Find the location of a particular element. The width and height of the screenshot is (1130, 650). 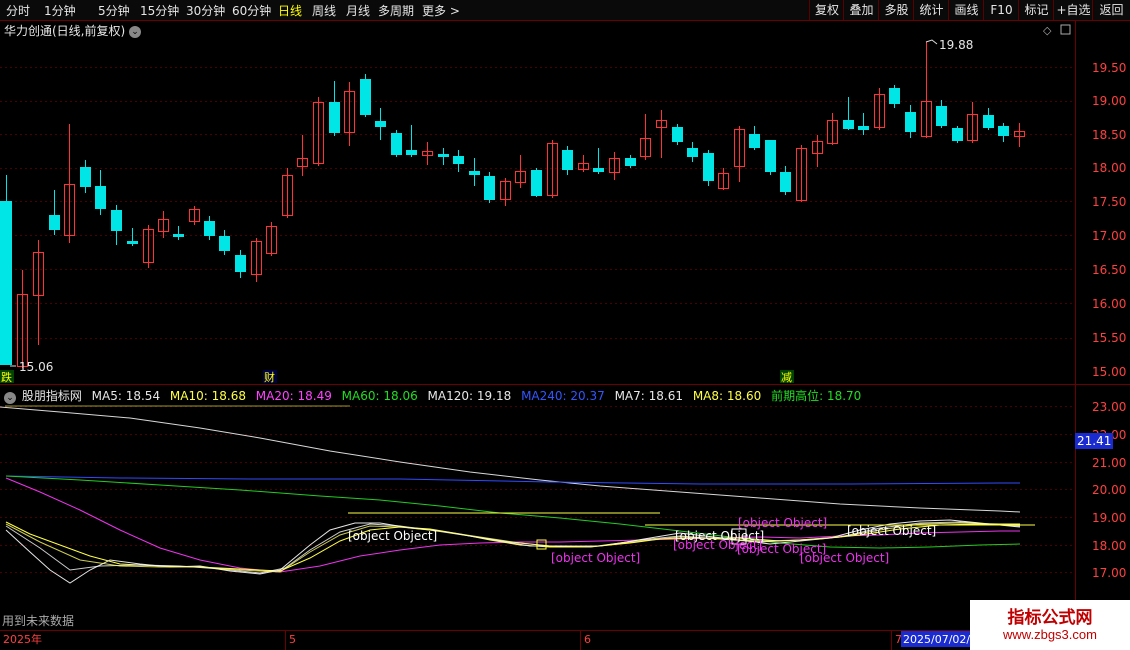

price-tick: 16.00 is located at coordinates (1109, 304).